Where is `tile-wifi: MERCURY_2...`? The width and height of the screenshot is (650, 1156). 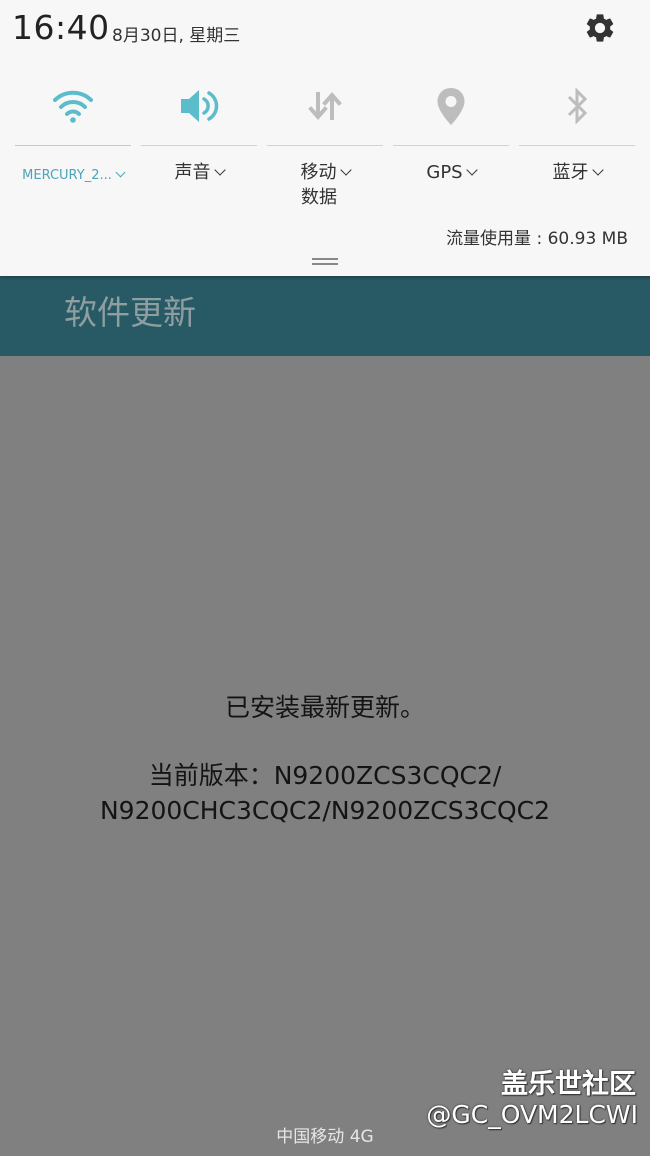
tile-wifi: MERCURY_2... is located at coordinates (73, 145).